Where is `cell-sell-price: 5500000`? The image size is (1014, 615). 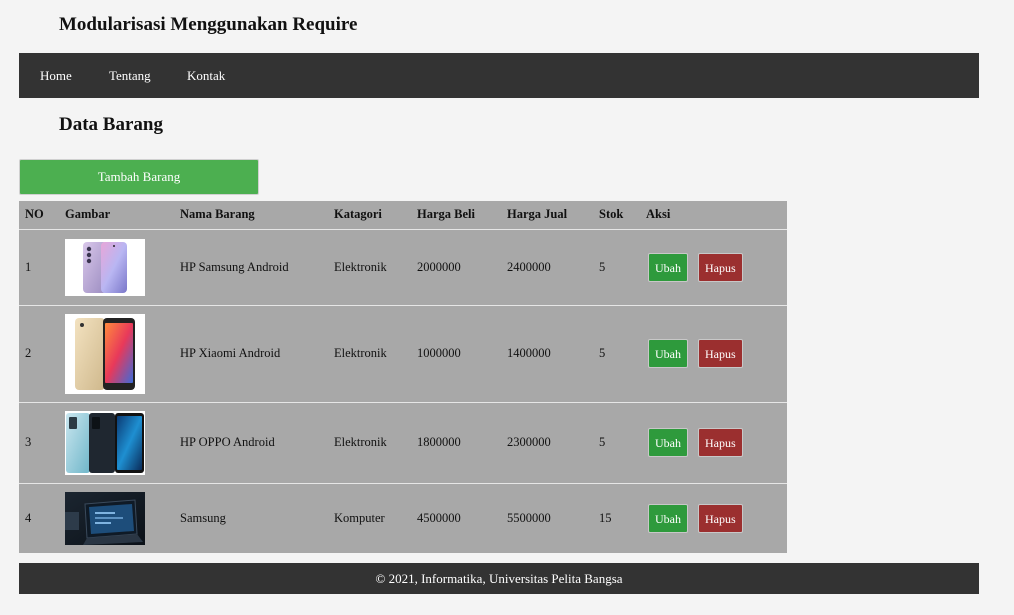 cell-sell-price: 5500000 is located at coordinates (529, 517).